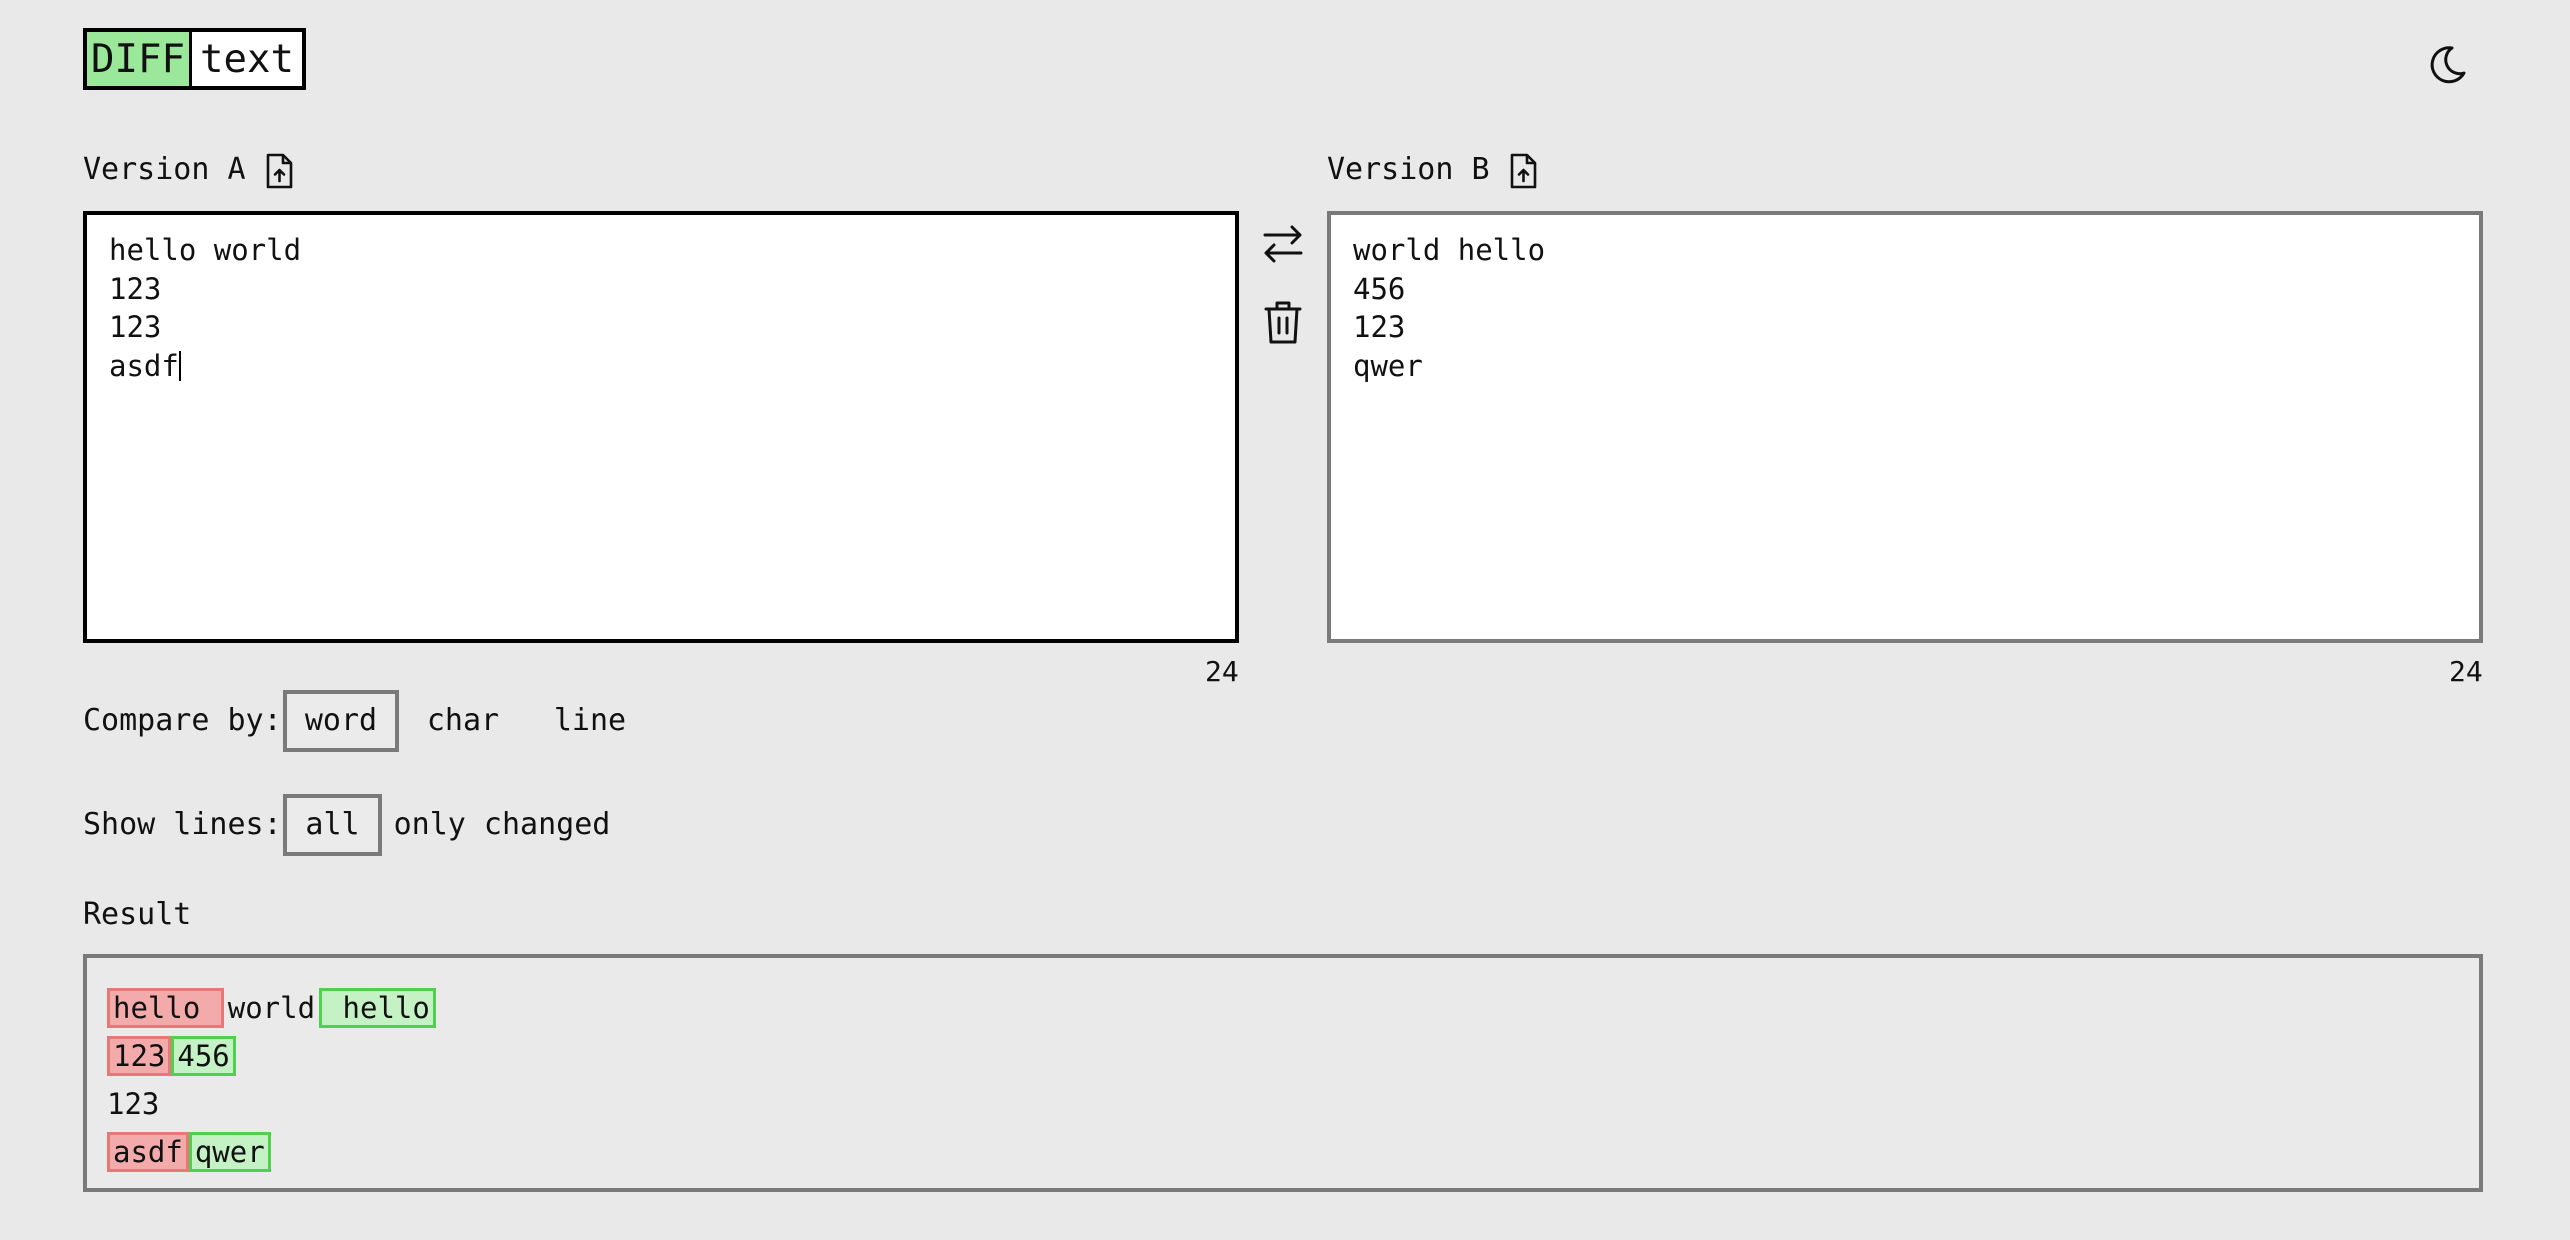 Image resolution: width=2570 pixels, height=1240 pixels. Describe the element at coordinates (1408, 169) in the screenshot. I see `version-b-label: Version B` at that location.